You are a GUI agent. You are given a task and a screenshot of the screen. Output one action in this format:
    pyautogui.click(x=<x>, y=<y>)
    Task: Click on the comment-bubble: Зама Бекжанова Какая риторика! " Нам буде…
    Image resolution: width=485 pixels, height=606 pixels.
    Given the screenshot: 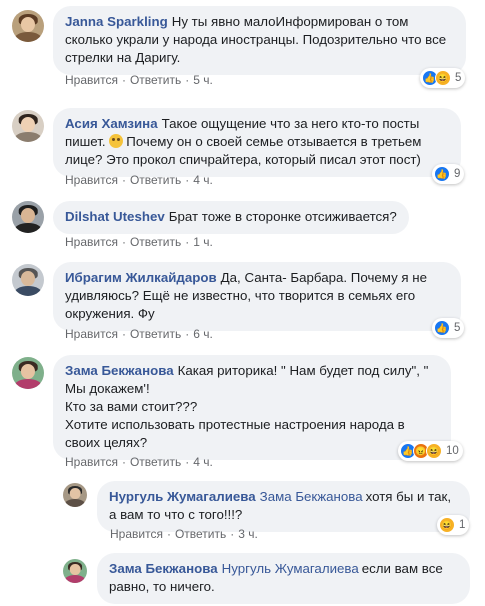 What is the action you would take?
    pyautogui.click(x=252, y=407)
    